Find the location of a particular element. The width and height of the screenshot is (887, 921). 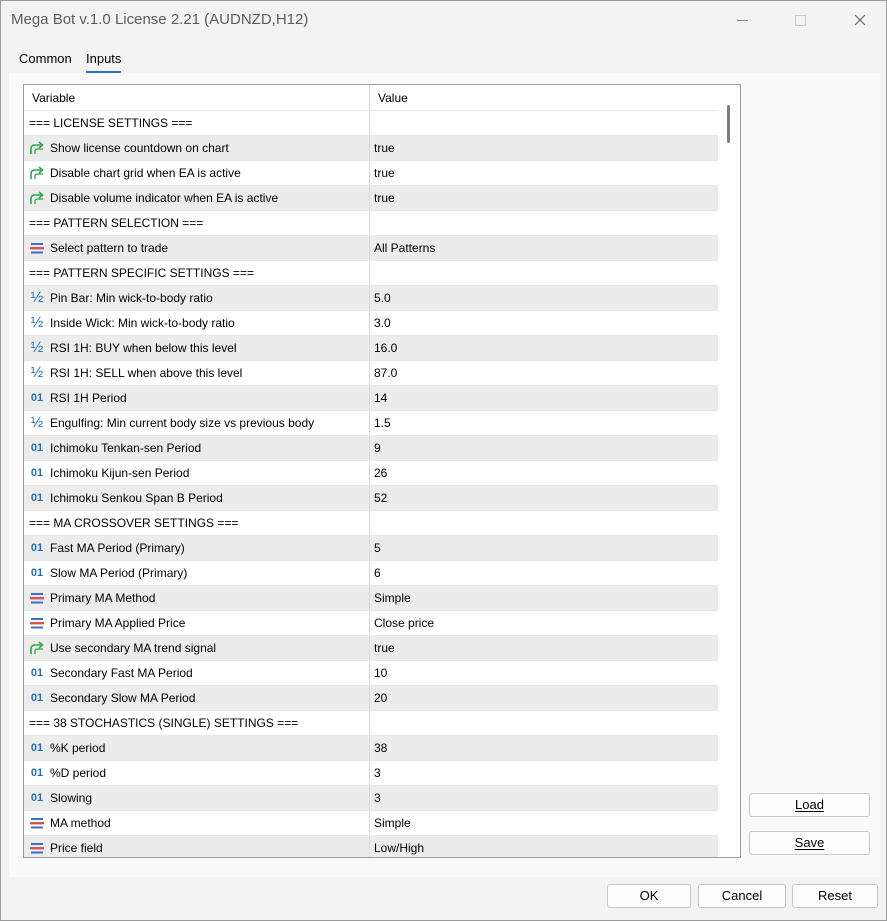

value-cell: 16.0 is located at coordinates (544, 348).